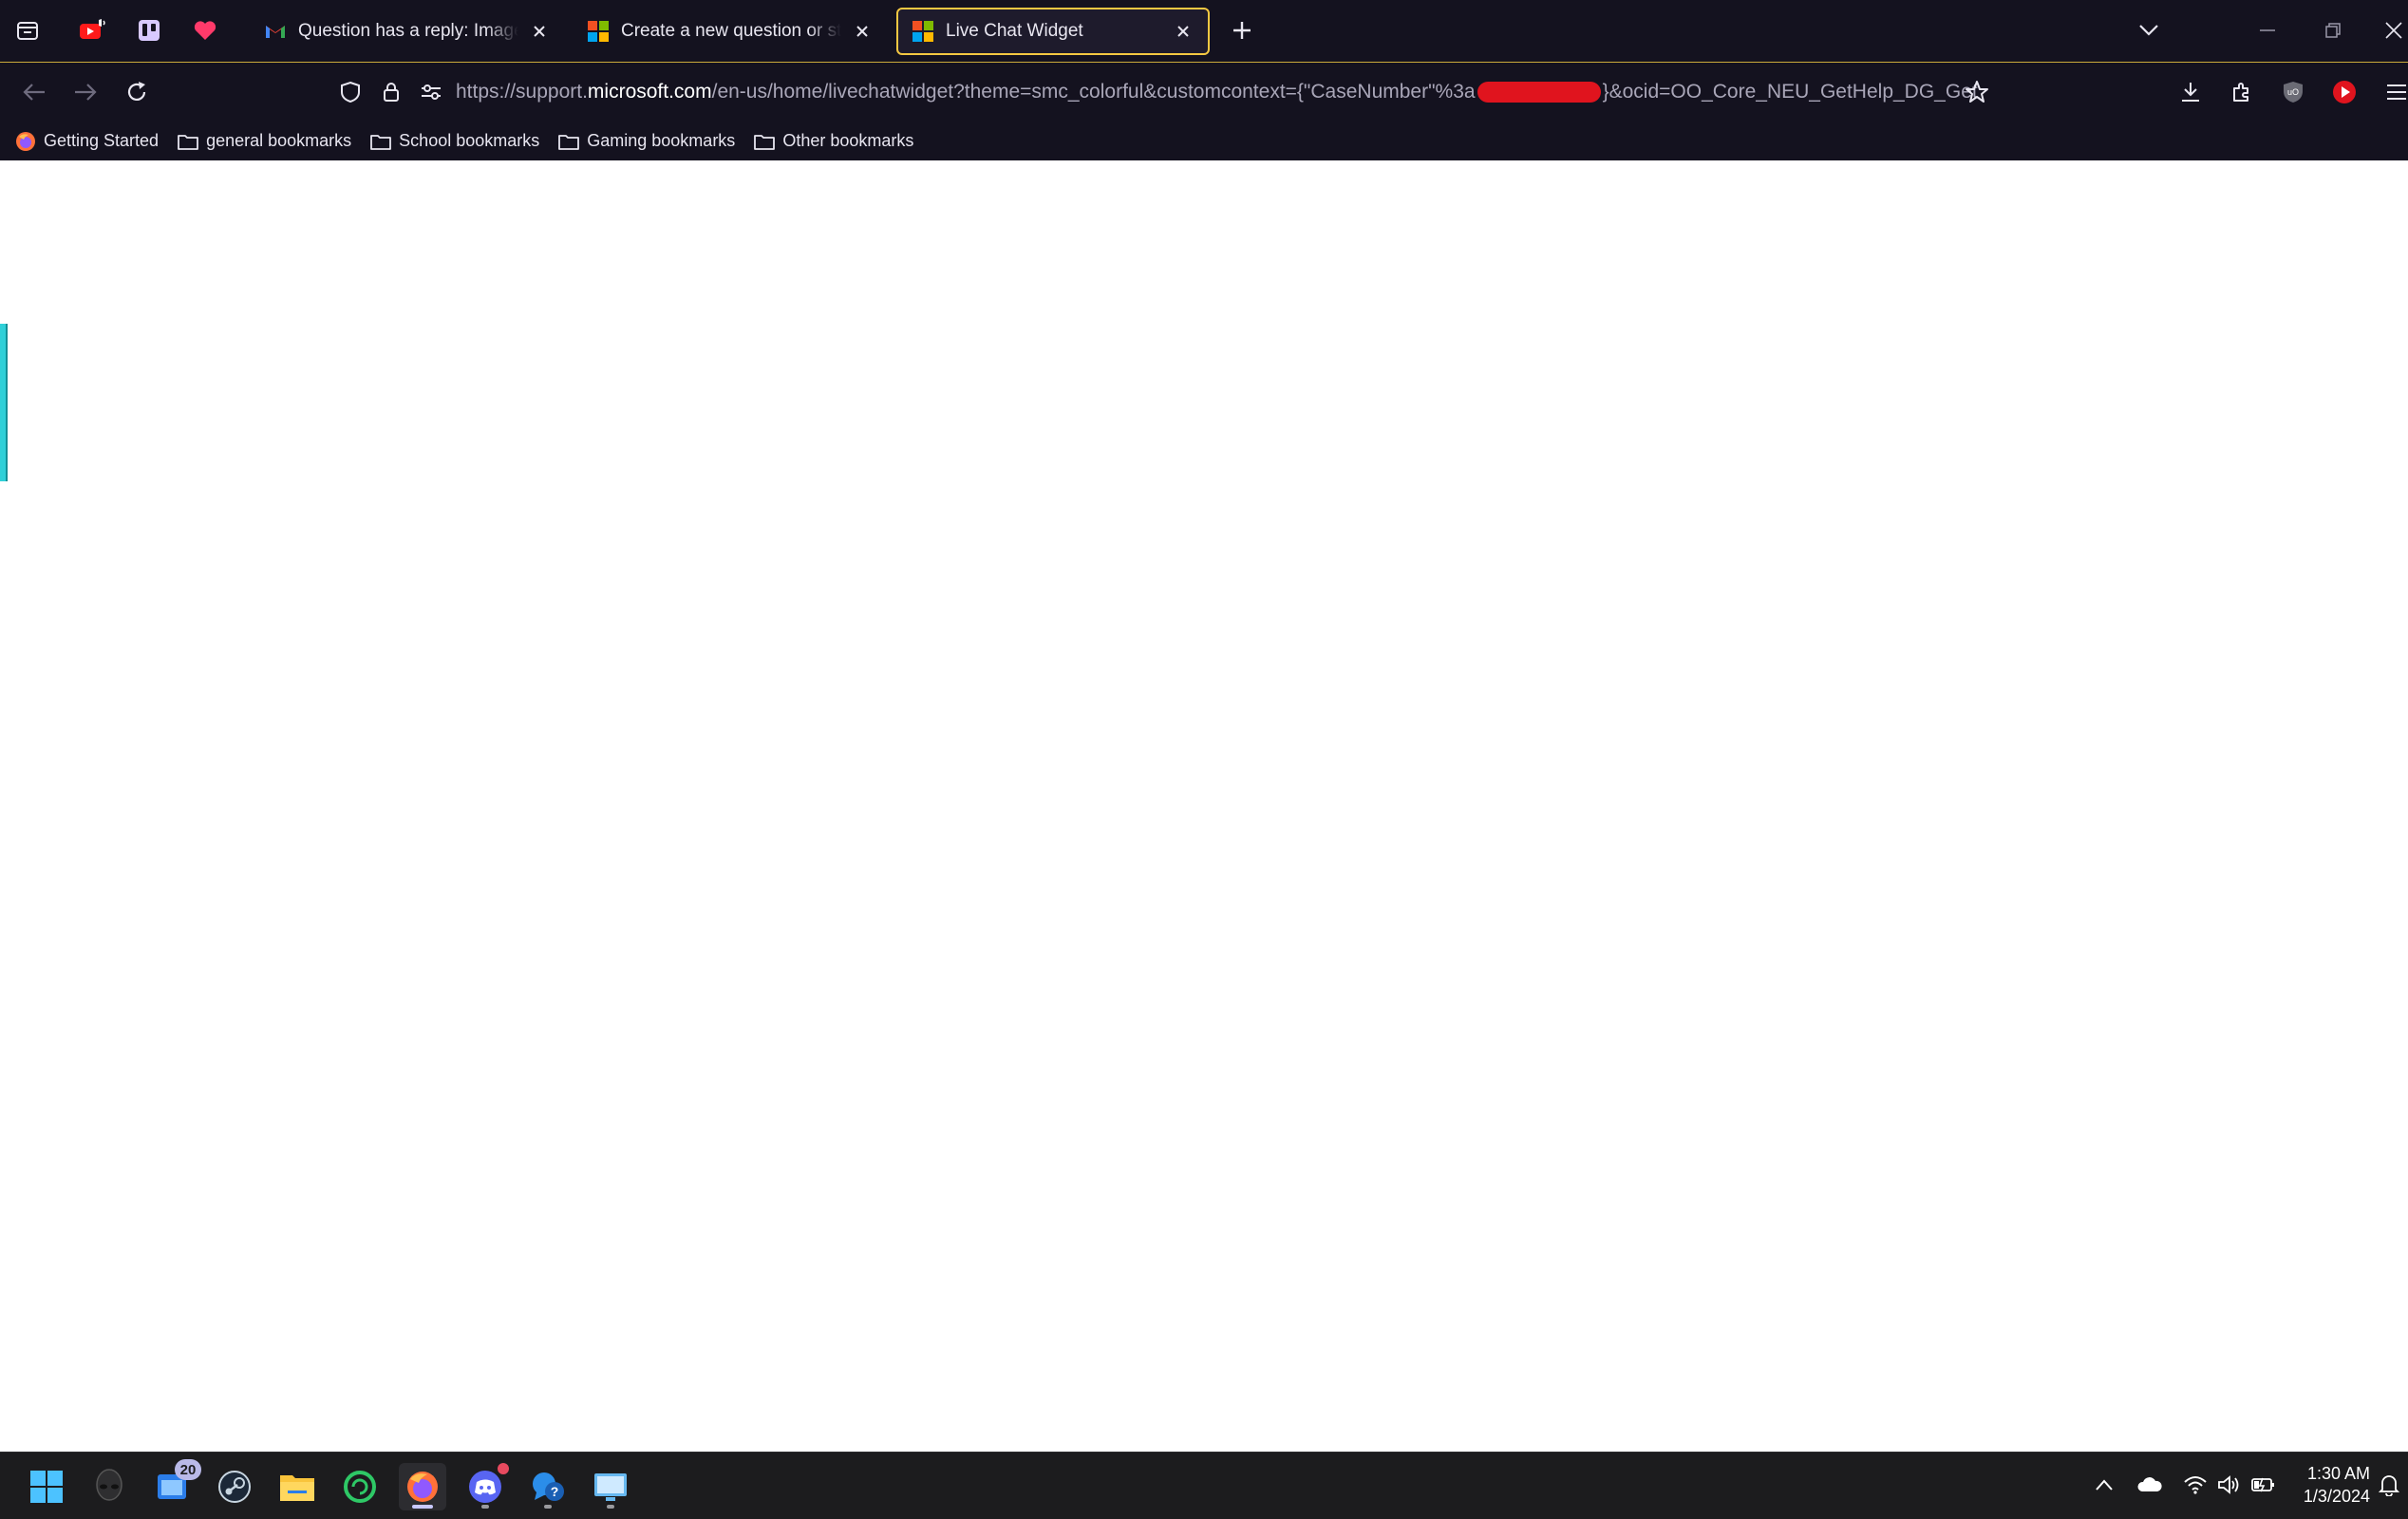 The height and width of the screenshot is (1519, 2408). Describe the element at coordinates (2327, 1485) in the screenshot. I see `system-clock: 1:30 AM 1/3/2024` at that location.